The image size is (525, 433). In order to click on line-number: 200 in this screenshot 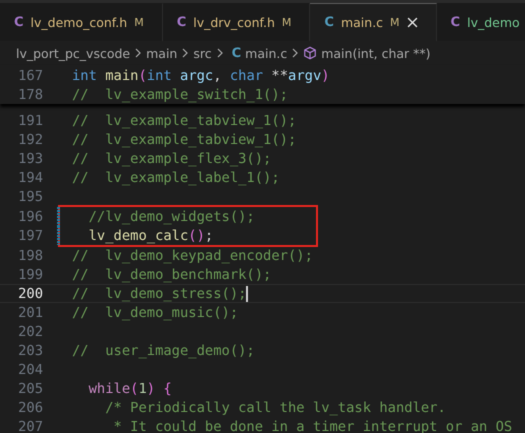, I will do `click(30, 294)`.